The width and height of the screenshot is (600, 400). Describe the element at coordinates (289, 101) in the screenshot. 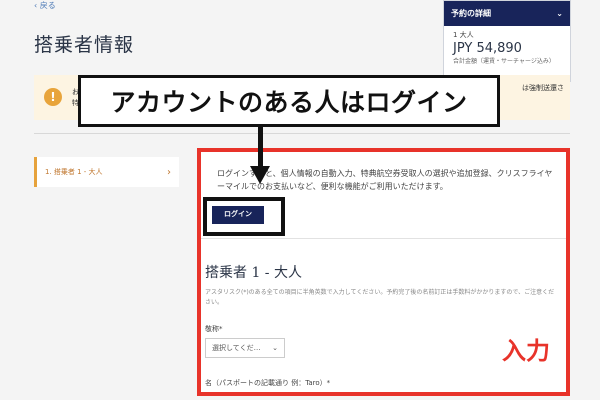

I see `login-callout: アカウントのある人はログイン` at that location.